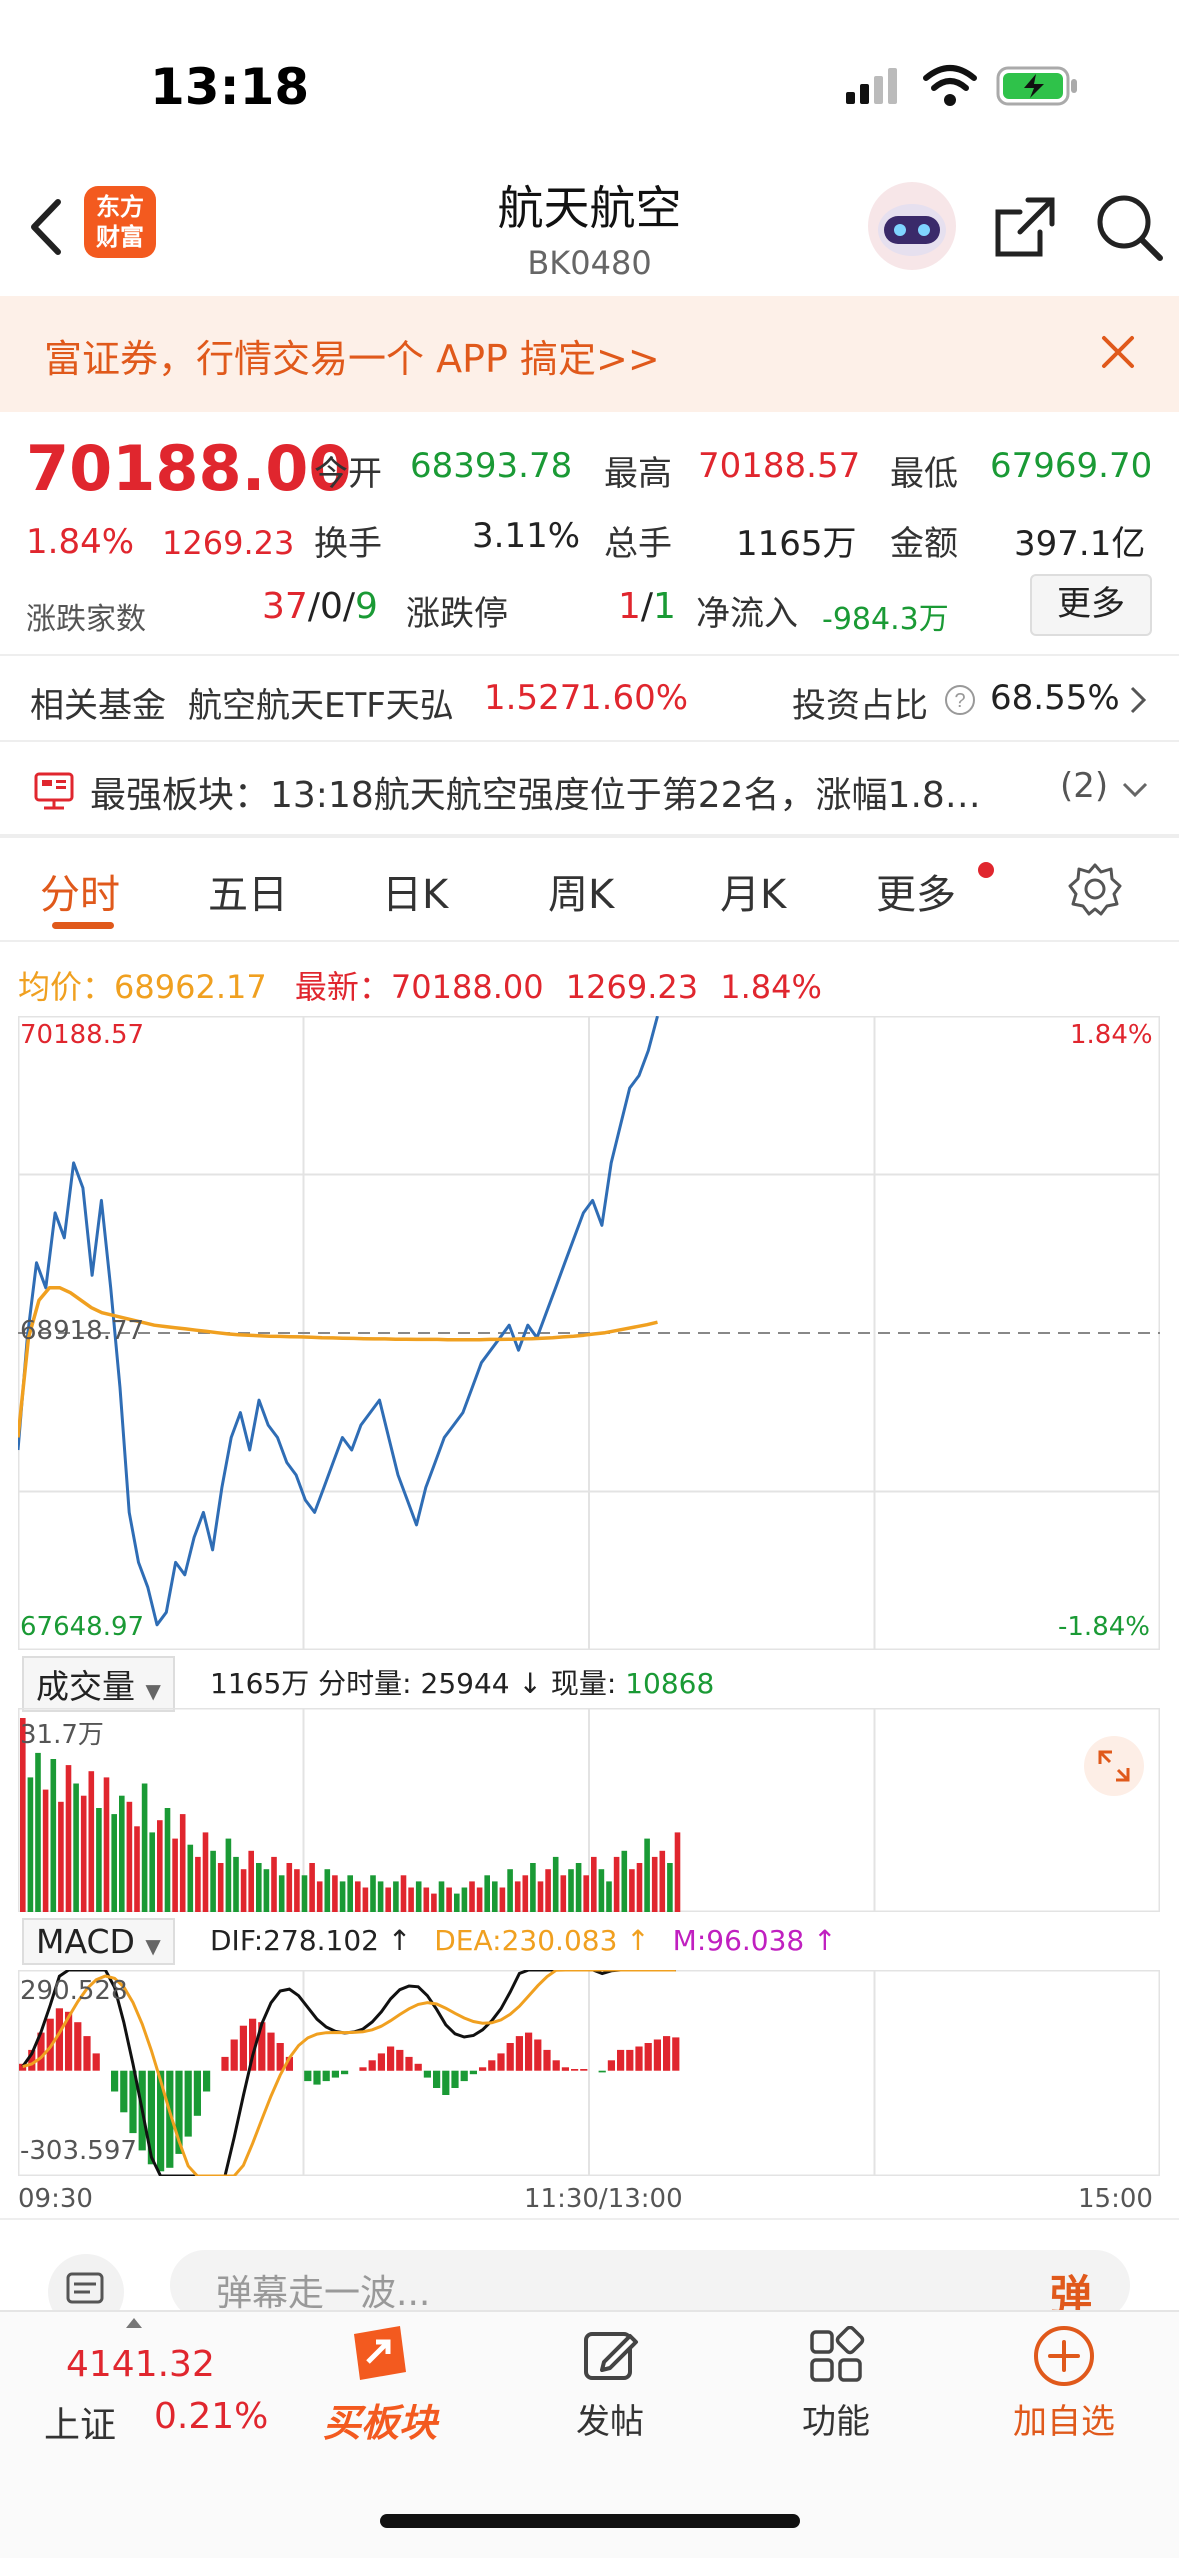 This screenshot has height=2558, width=1179. What do you see at coordinates (1114, 1766) in the screenshot?
I see `expand-icon` at bounding box center [1114, 1766].